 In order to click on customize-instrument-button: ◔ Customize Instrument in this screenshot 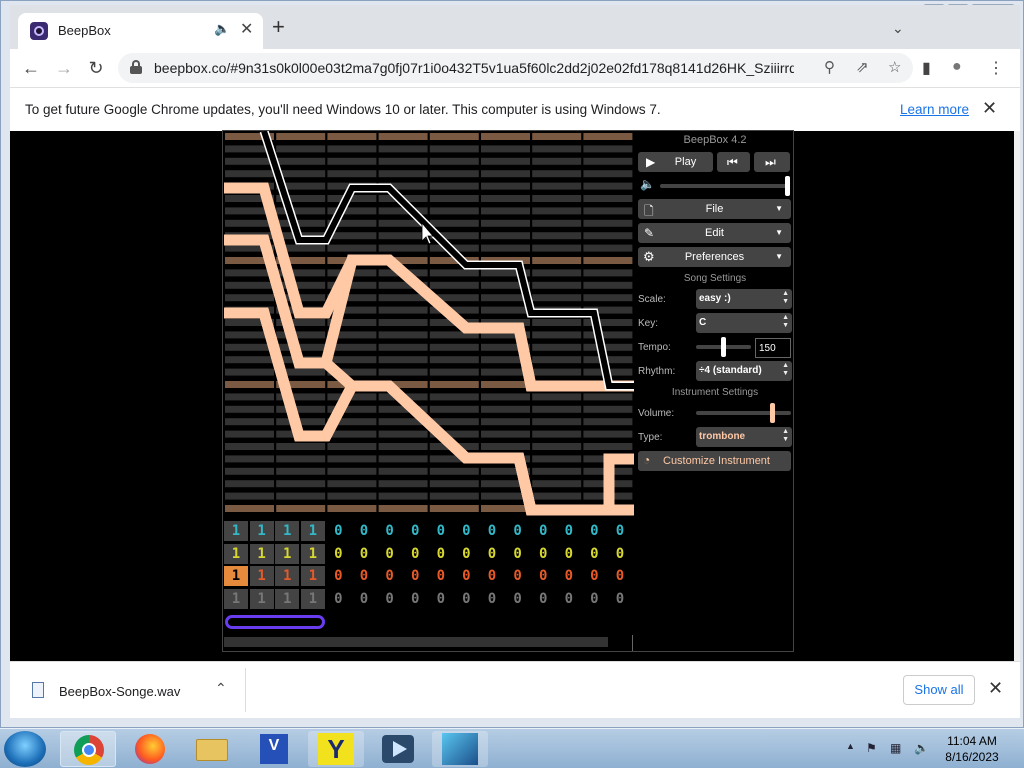, I will do `click(714, 461)`.